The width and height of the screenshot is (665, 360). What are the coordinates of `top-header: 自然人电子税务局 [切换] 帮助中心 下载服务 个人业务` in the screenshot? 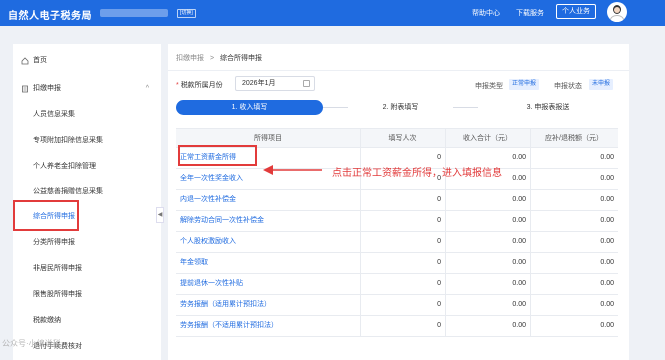 It's located at (332, 13).